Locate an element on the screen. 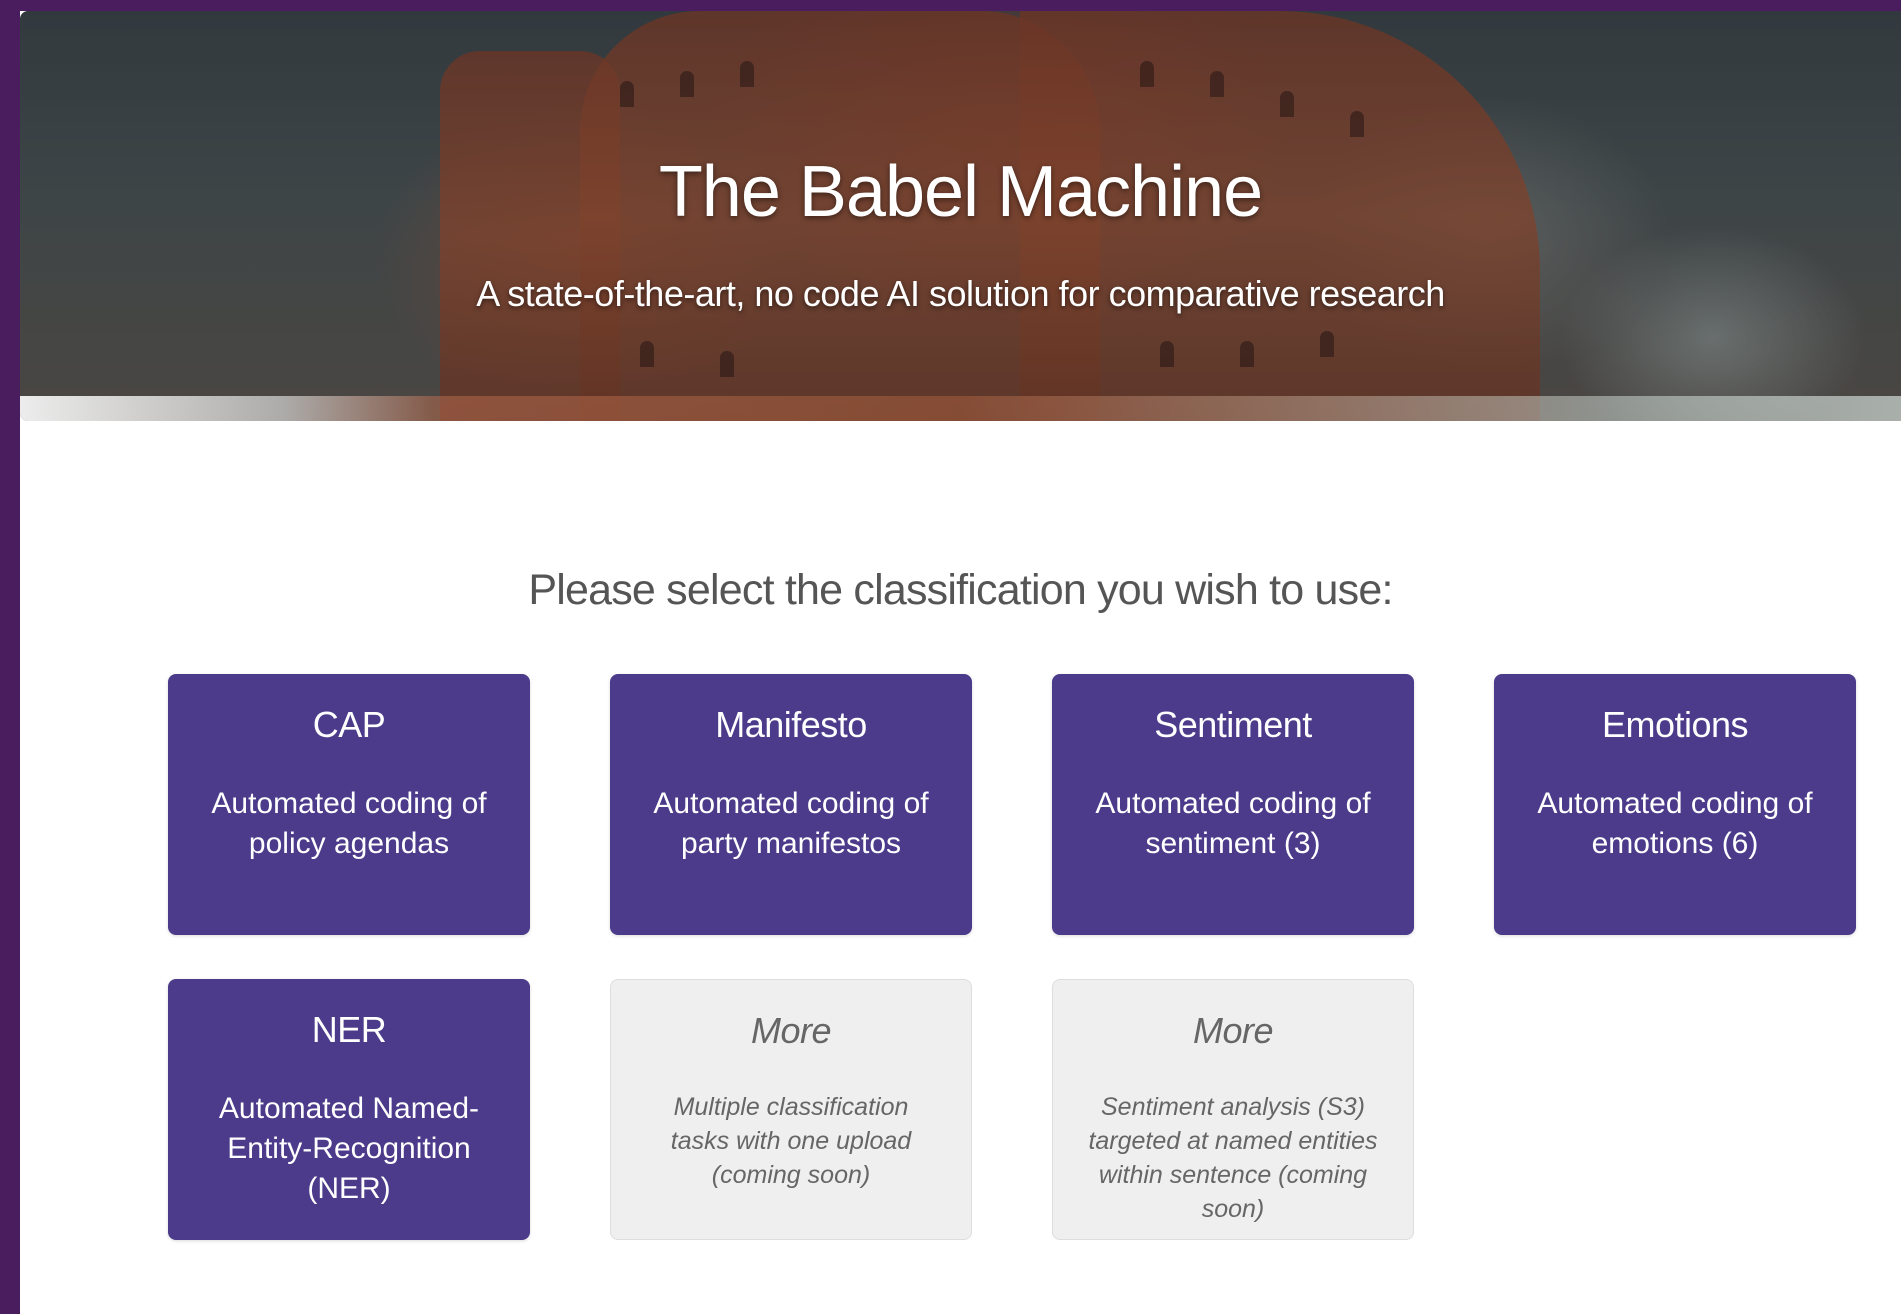 Image resolution: width=1901 pixels, height=1314 pixels. card-description: Automated coding of party manifestos is located at coordinates (791, 823).